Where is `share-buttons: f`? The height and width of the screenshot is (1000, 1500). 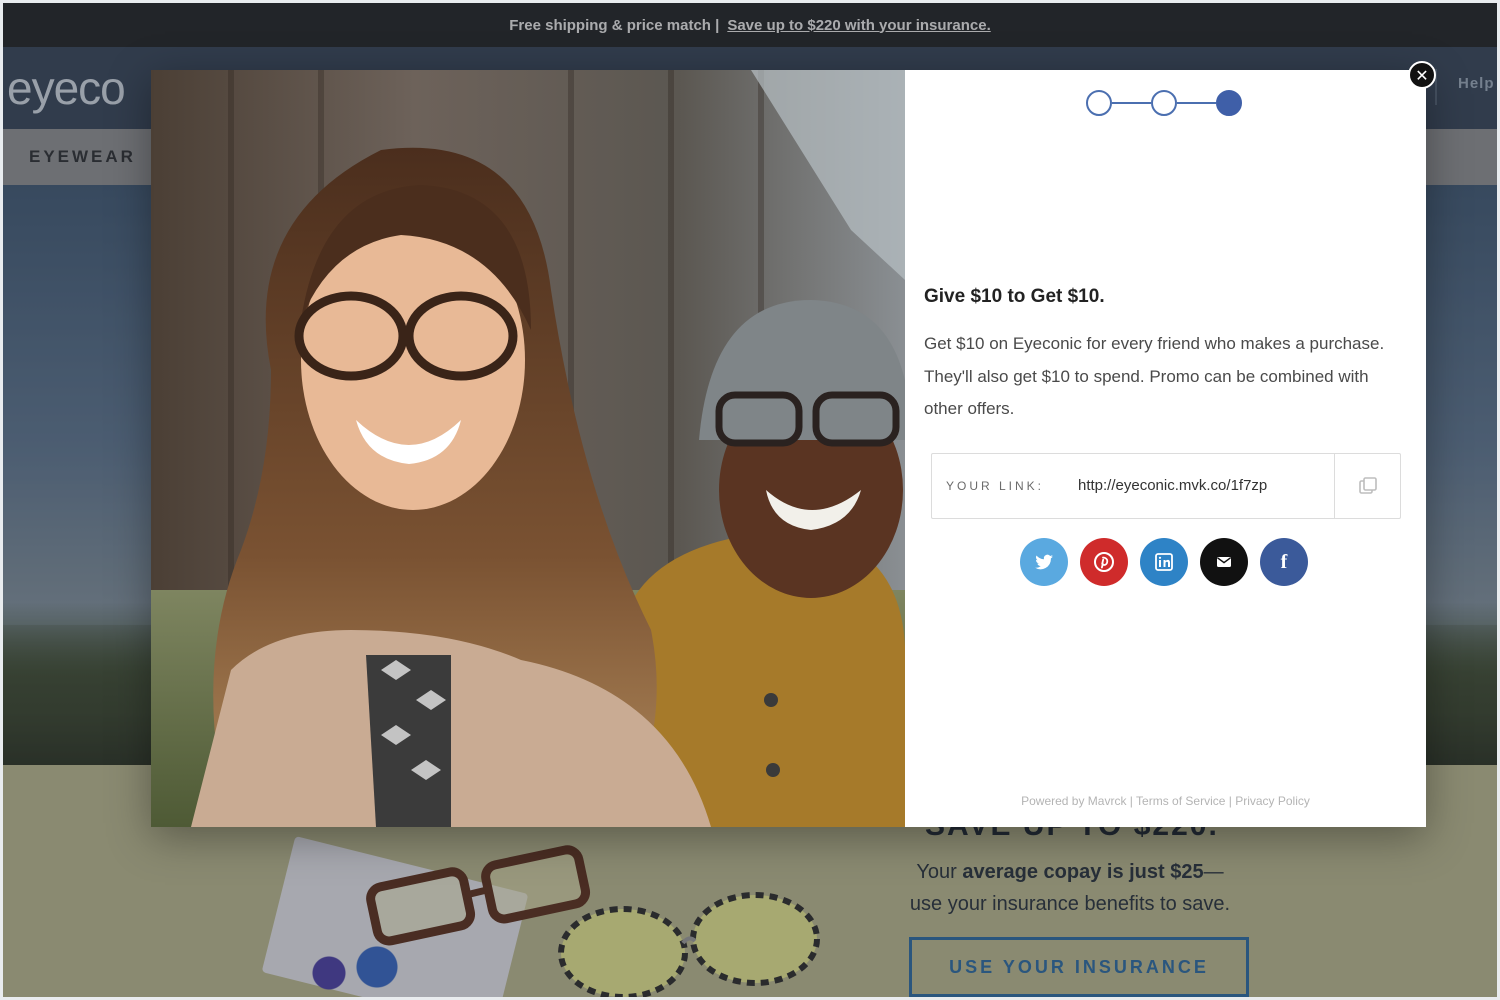 share-buttons: f is located at coordinates (1164, 563).